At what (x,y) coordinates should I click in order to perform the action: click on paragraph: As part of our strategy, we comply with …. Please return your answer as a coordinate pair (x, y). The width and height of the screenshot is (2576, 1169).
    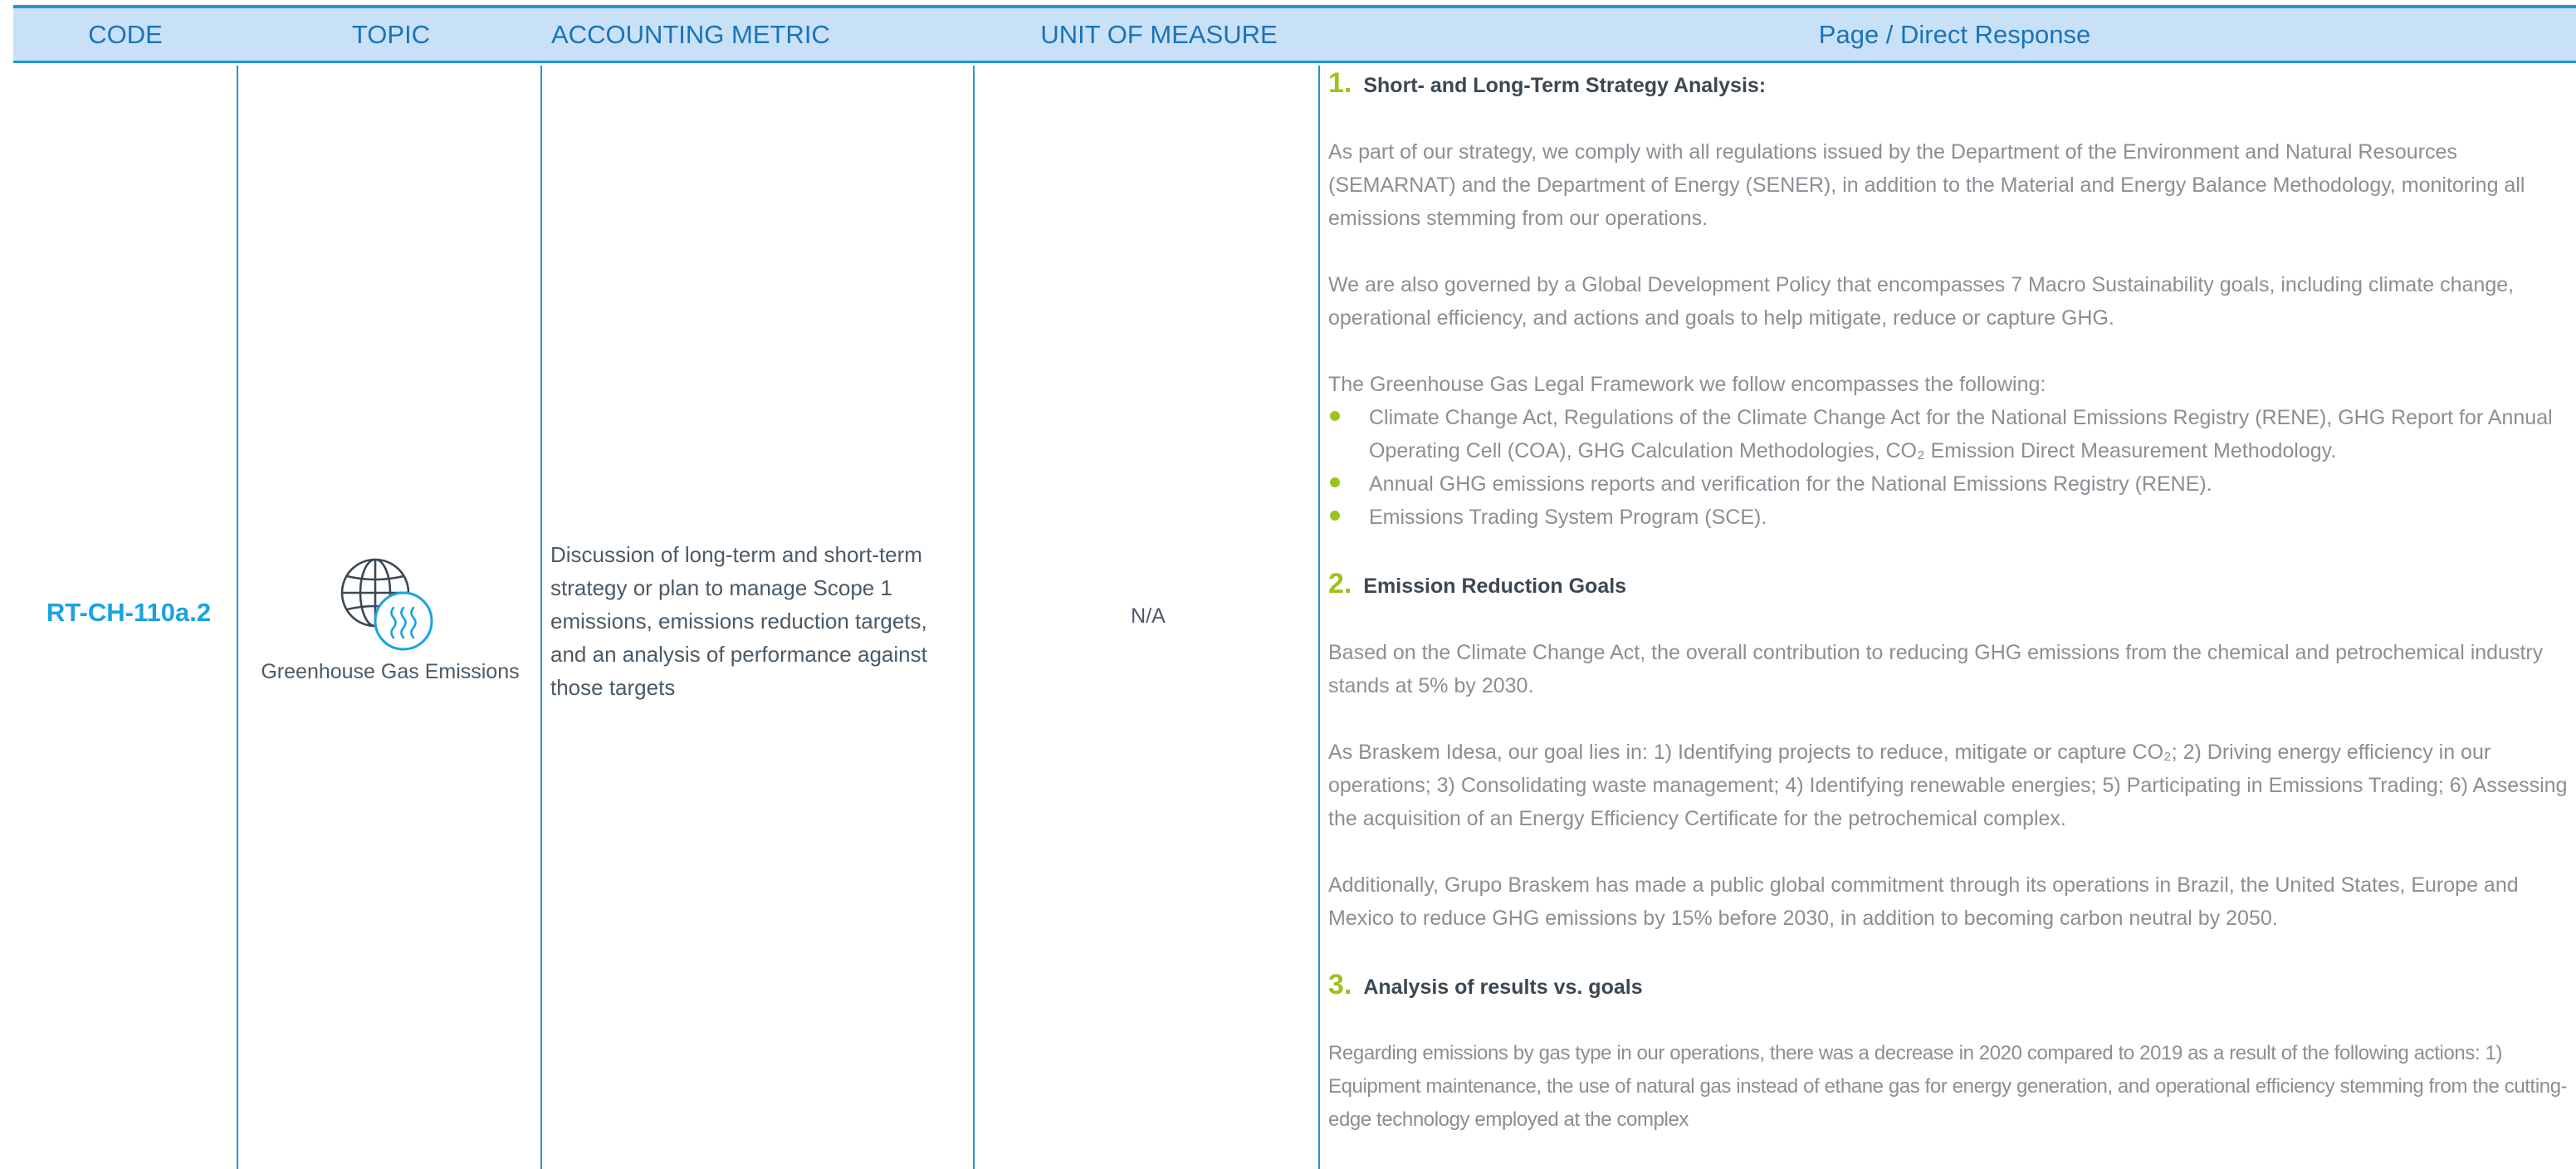
    Looking at the image, I should click on (1926, 185).